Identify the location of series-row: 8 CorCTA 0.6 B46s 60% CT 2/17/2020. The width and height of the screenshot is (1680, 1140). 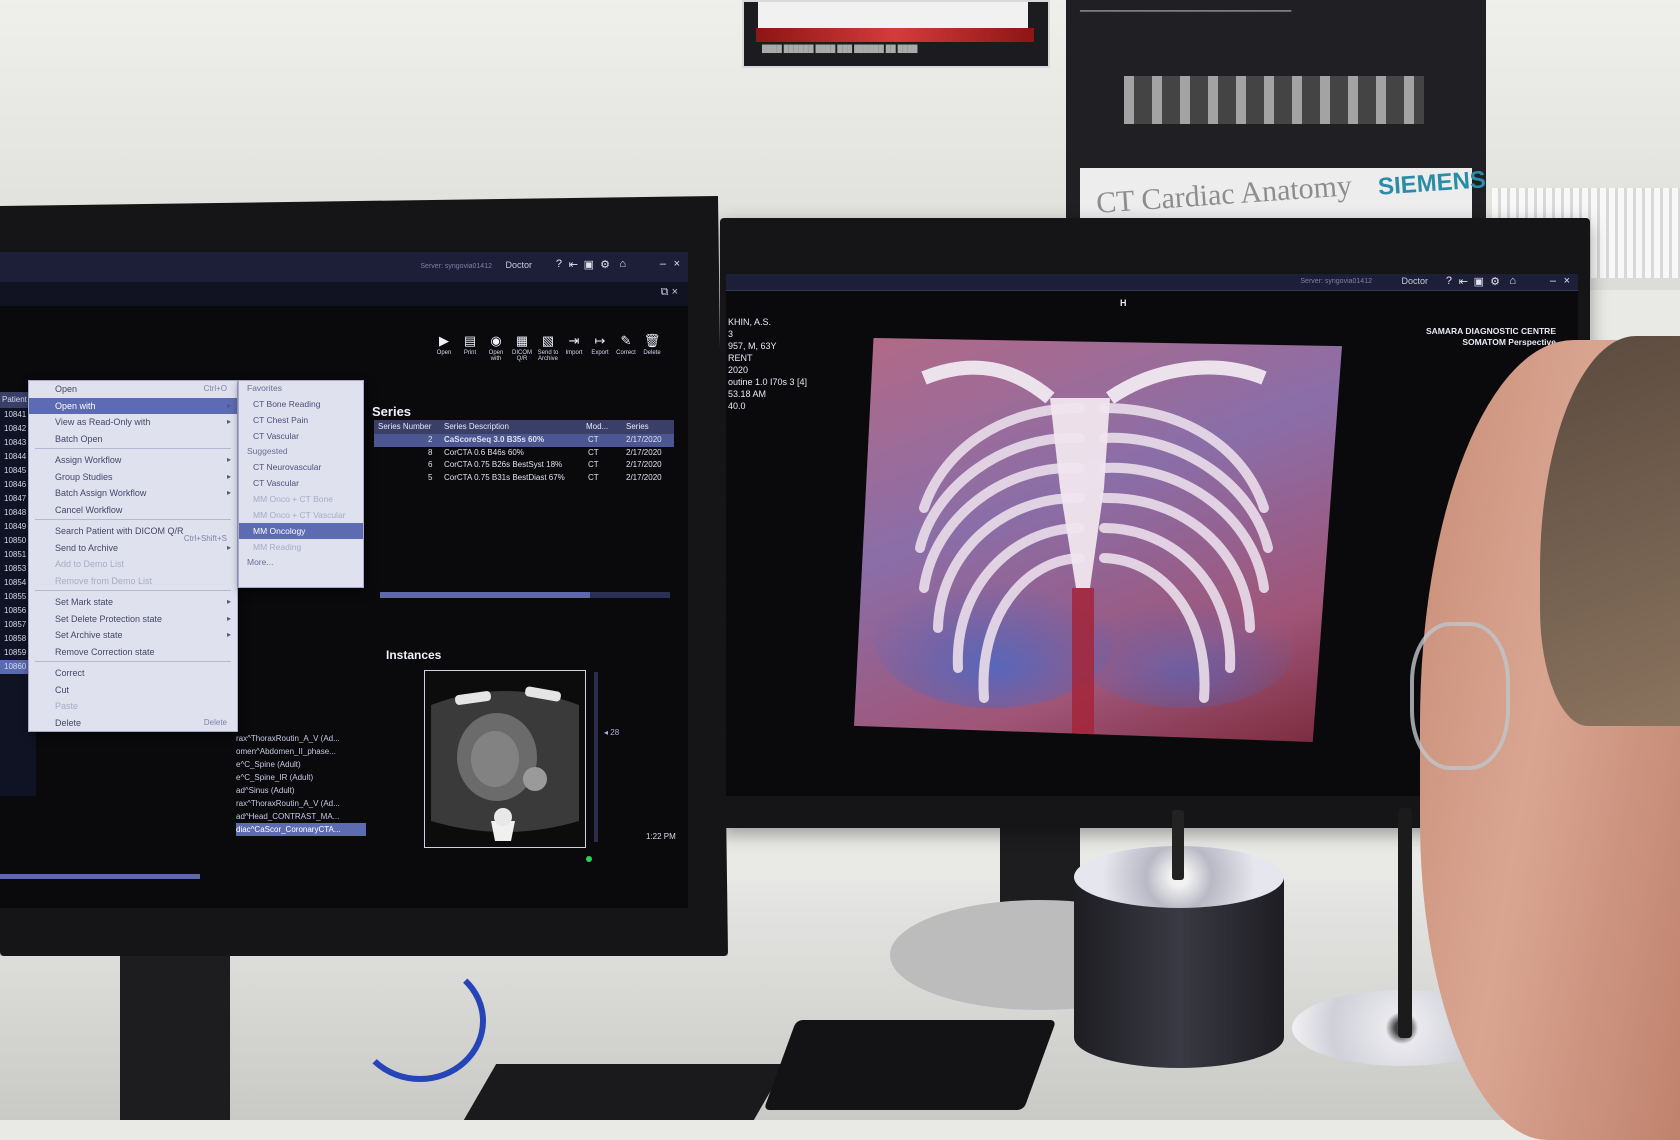
(524, 453).